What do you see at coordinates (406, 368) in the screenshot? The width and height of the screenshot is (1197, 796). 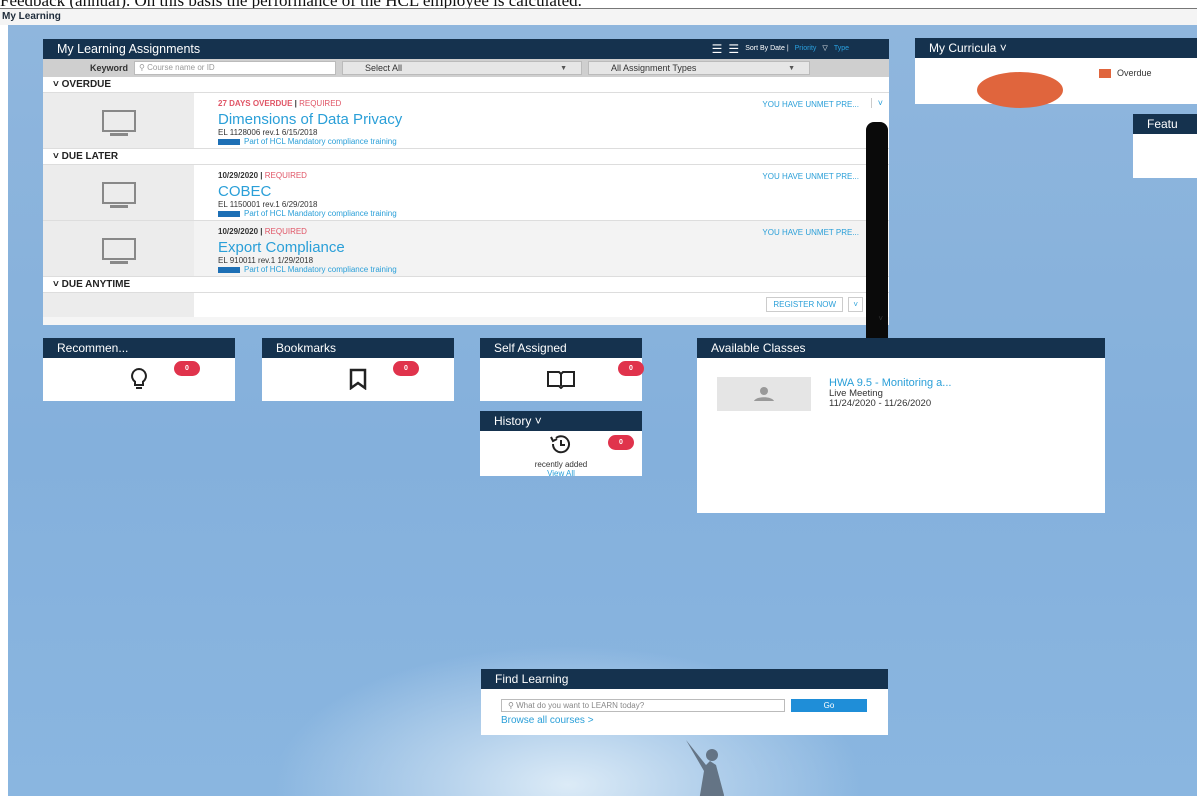 I see `bookmarks-count-badge: 0` at bounding box center [406, 368].